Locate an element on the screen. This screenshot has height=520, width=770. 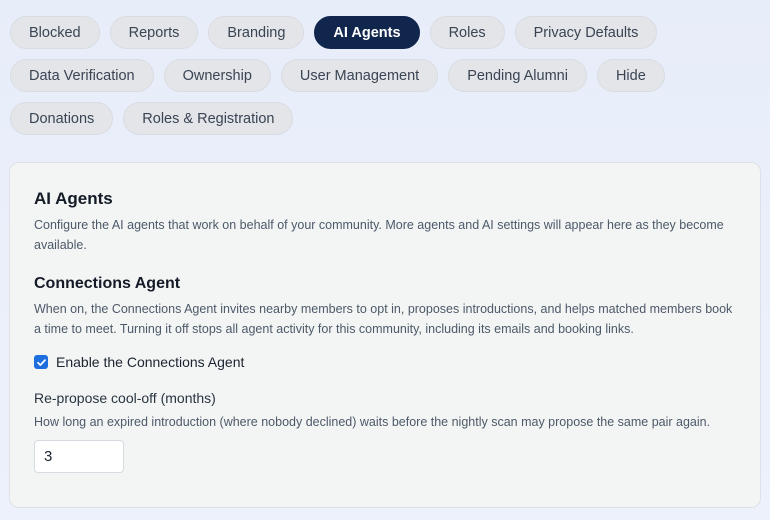
tab-ai-agents: AI Agents is located at coordinates (367, 32).